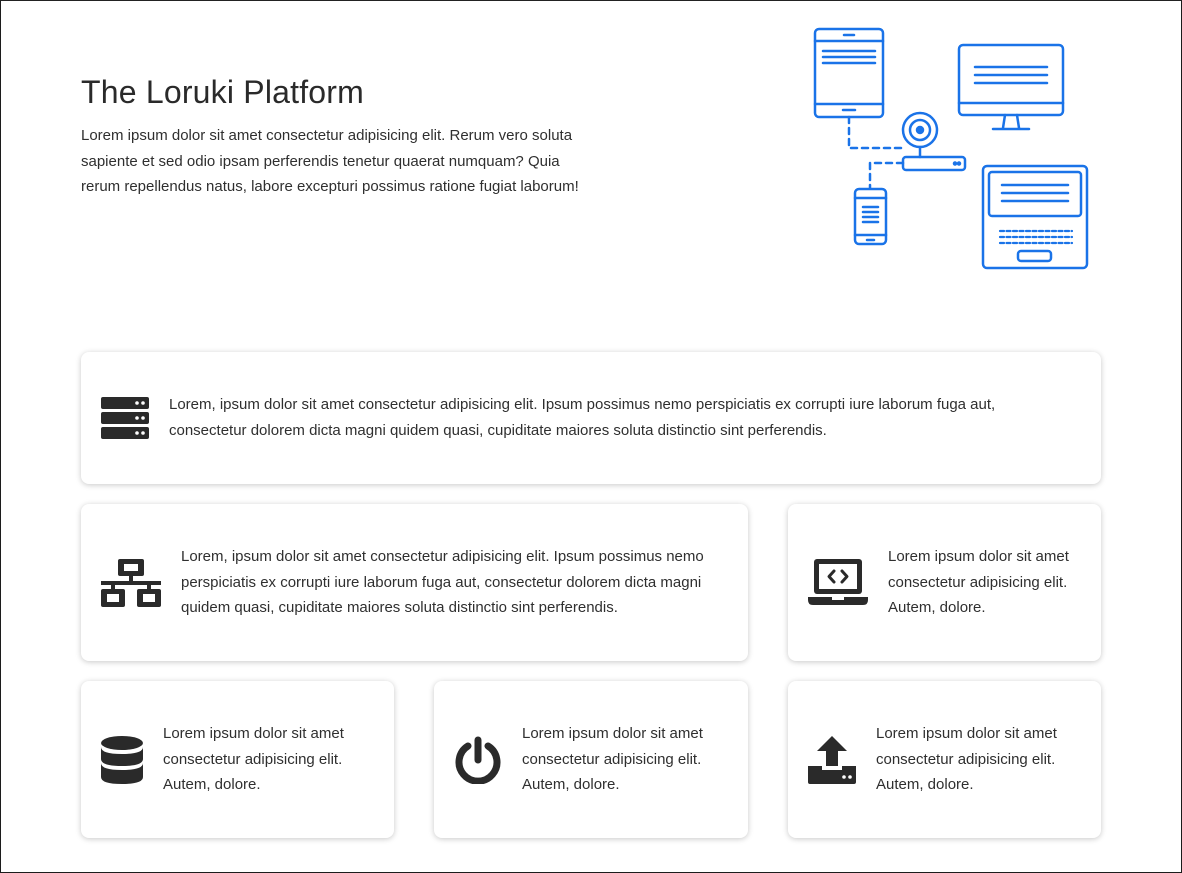 The height and width of the screenshot is (873, 1182). I want to click on server-icon, so click(125, 418).